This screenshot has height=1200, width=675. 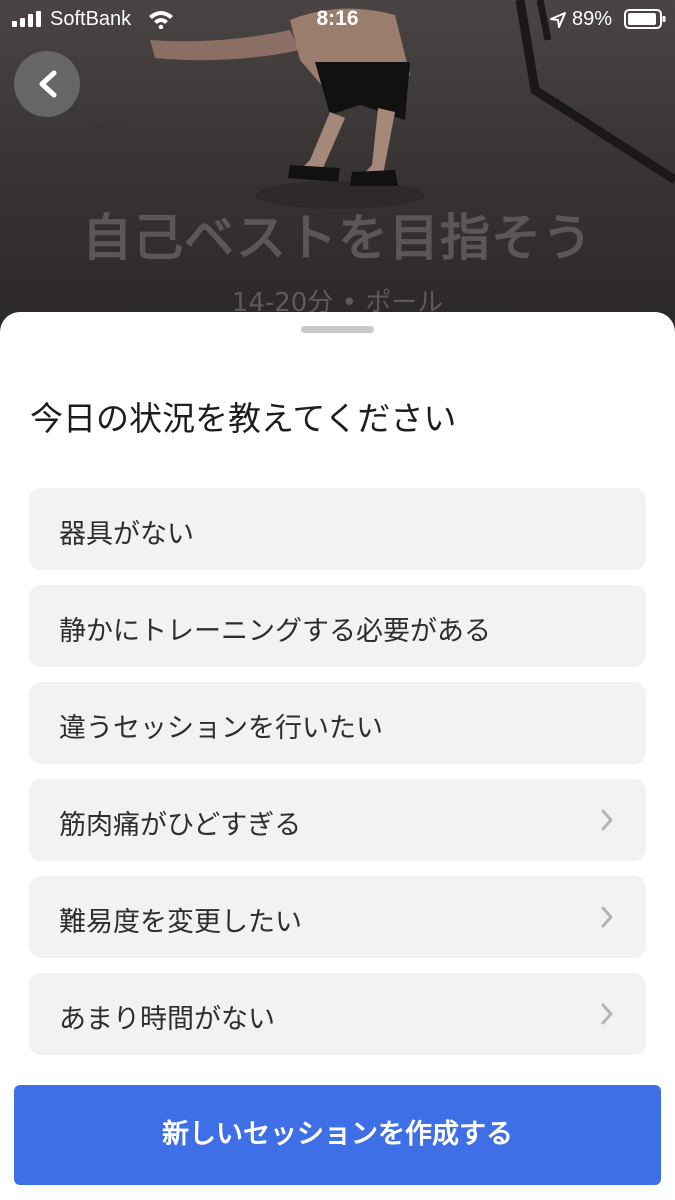 I want to click on option-muscle-soreness: 筋肉痛がひどすぎる, so click(x=337, y=820).